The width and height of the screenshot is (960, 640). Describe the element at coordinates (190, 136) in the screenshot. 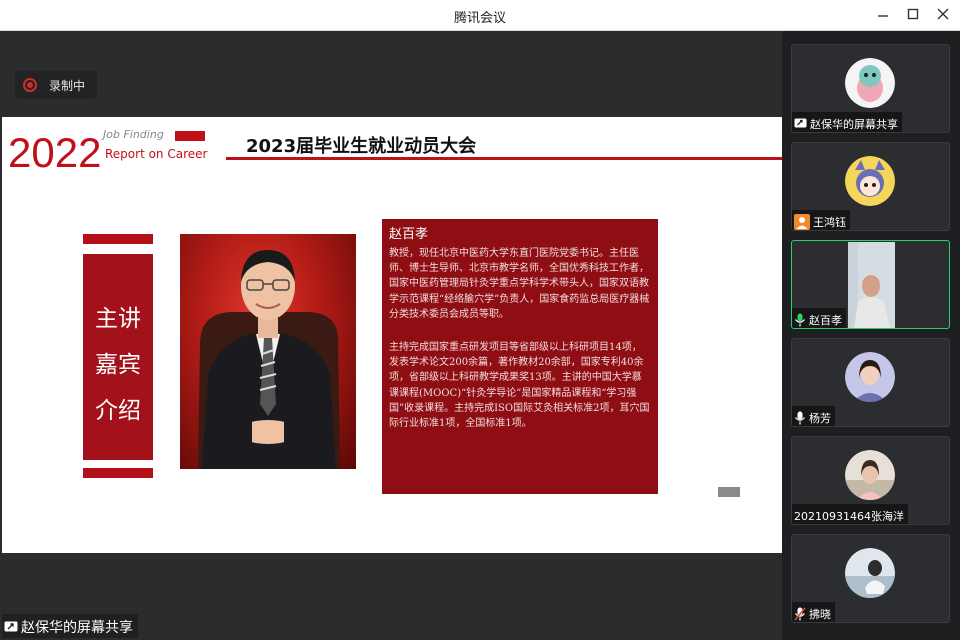

I see `slide-accent-bar` at that location.